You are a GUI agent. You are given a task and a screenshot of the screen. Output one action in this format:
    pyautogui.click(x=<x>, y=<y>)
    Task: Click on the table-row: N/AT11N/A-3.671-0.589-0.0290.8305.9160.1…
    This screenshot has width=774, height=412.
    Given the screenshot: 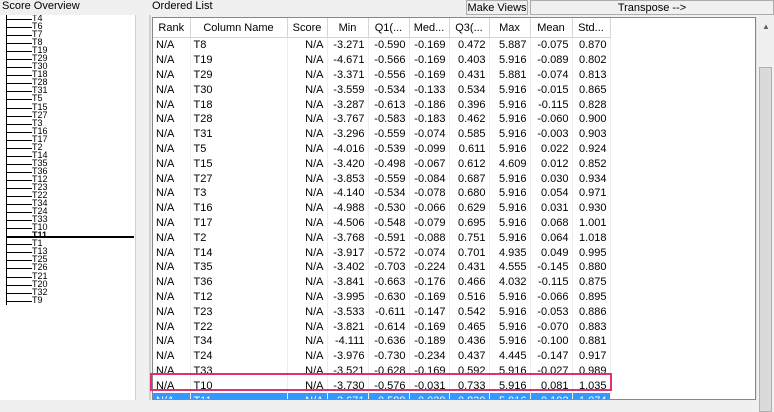 What is the action you would take?
    pyautogui.click(x=382, y=396)
    